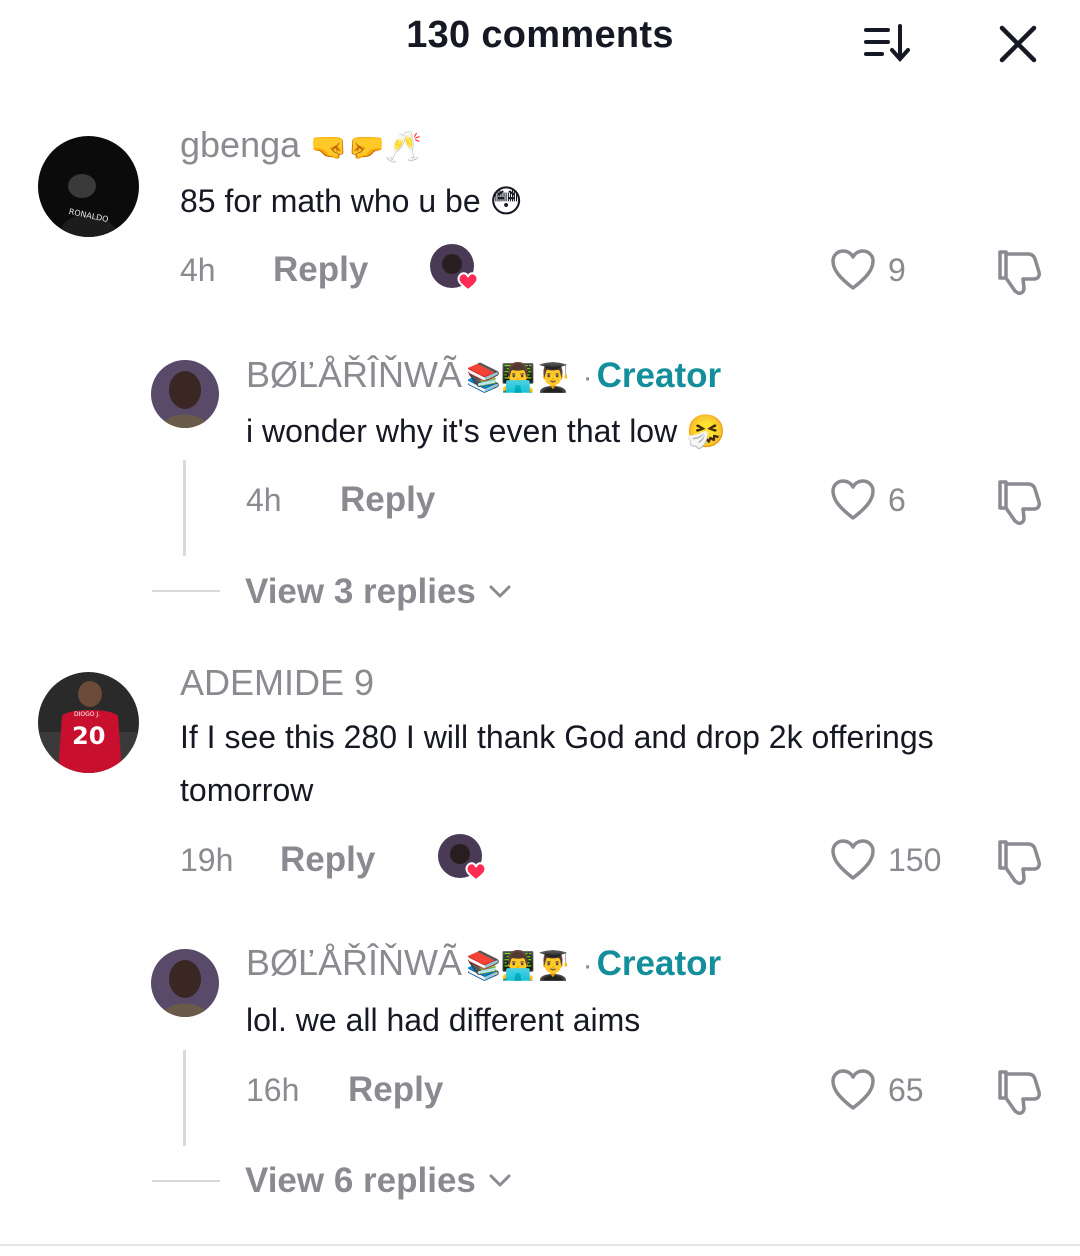  What do you see at coordinates (889, 44) in the screenshot?
I see `sort-descending-icon` at bounding box center [889, 44].